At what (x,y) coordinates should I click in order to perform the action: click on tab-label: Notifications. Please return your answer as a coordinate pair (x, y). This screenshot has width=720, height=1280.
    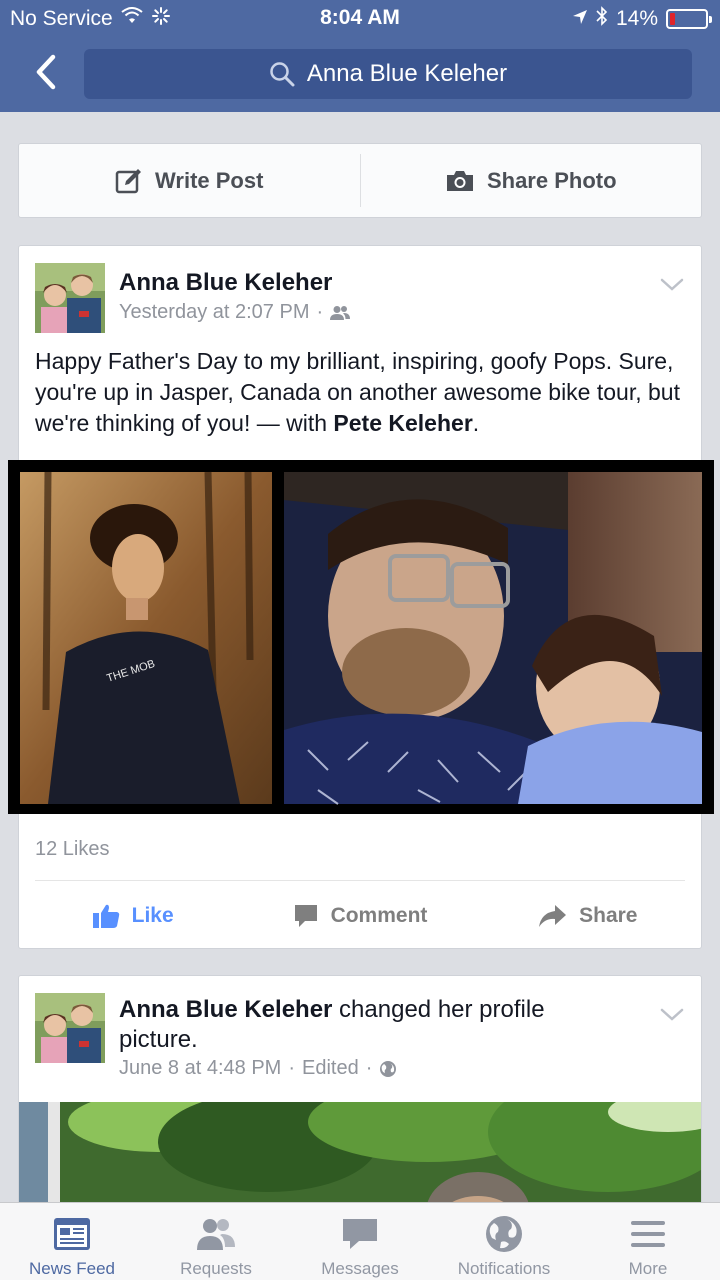
    Looking at the image, I should click on (504, 1268).